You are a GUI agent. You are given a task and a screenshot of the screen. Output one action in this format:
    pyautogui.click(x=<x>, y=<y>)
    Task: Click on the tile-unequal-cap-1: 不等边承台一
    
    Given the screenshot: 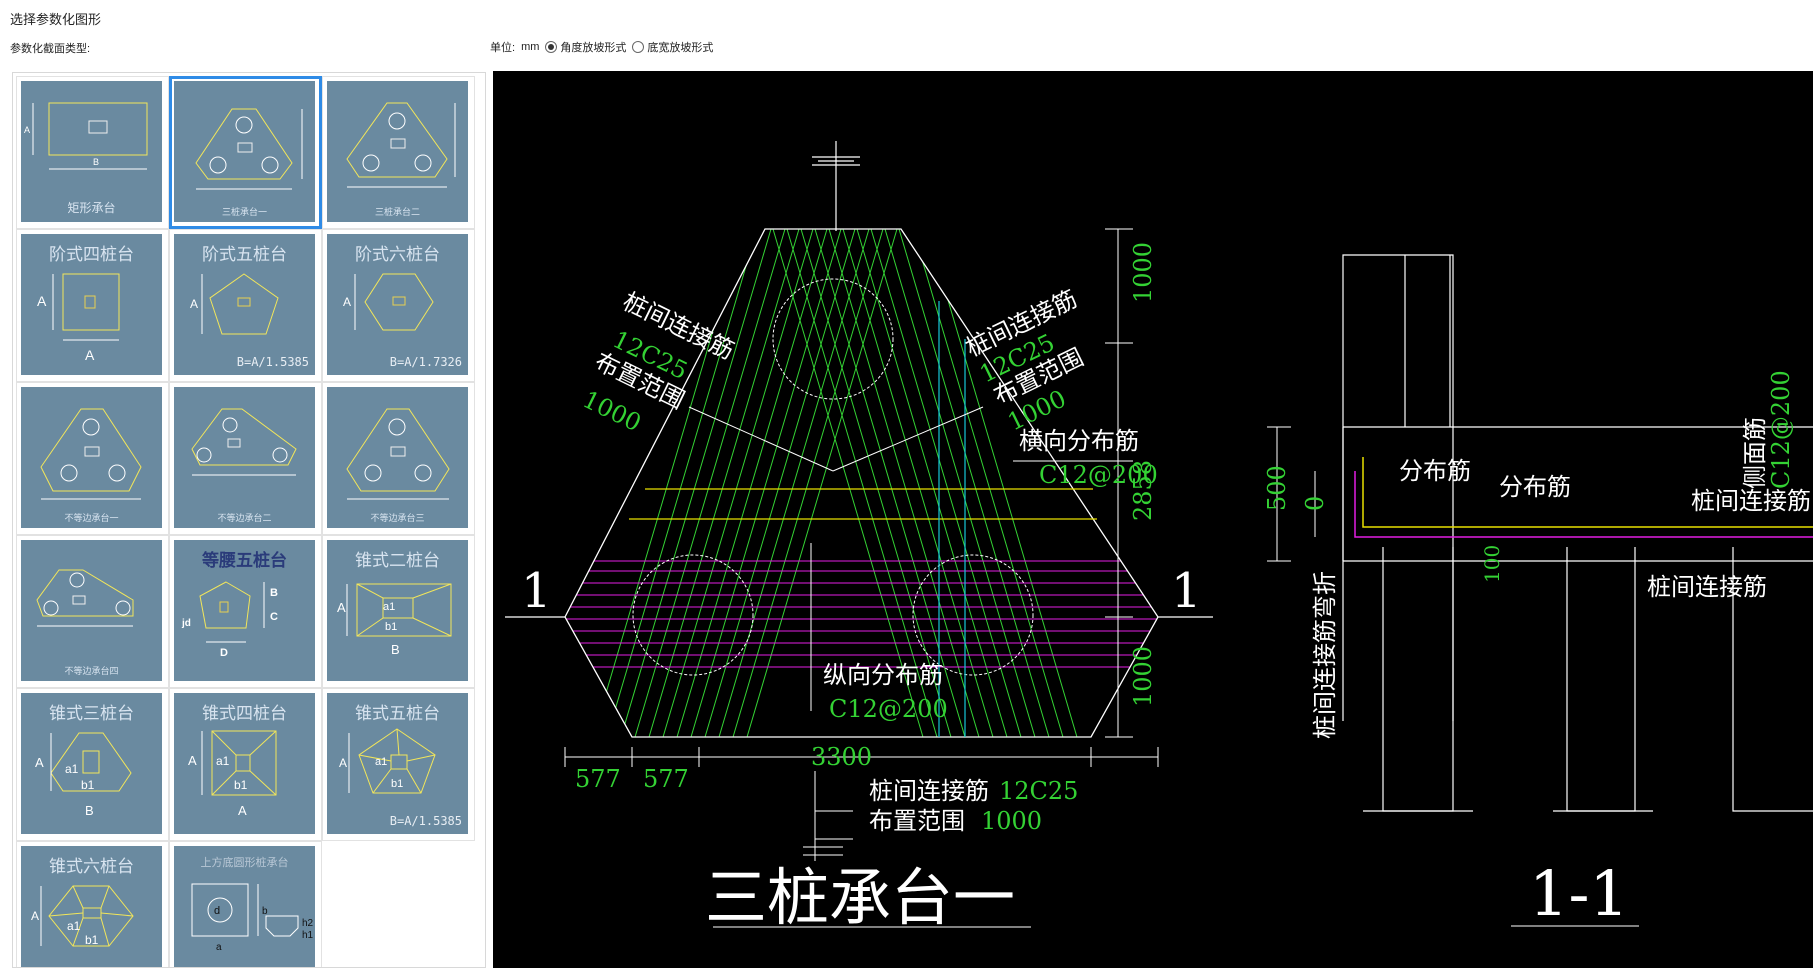 What is the action you would take?
    pyautogui.click(x=92, y=458)
    